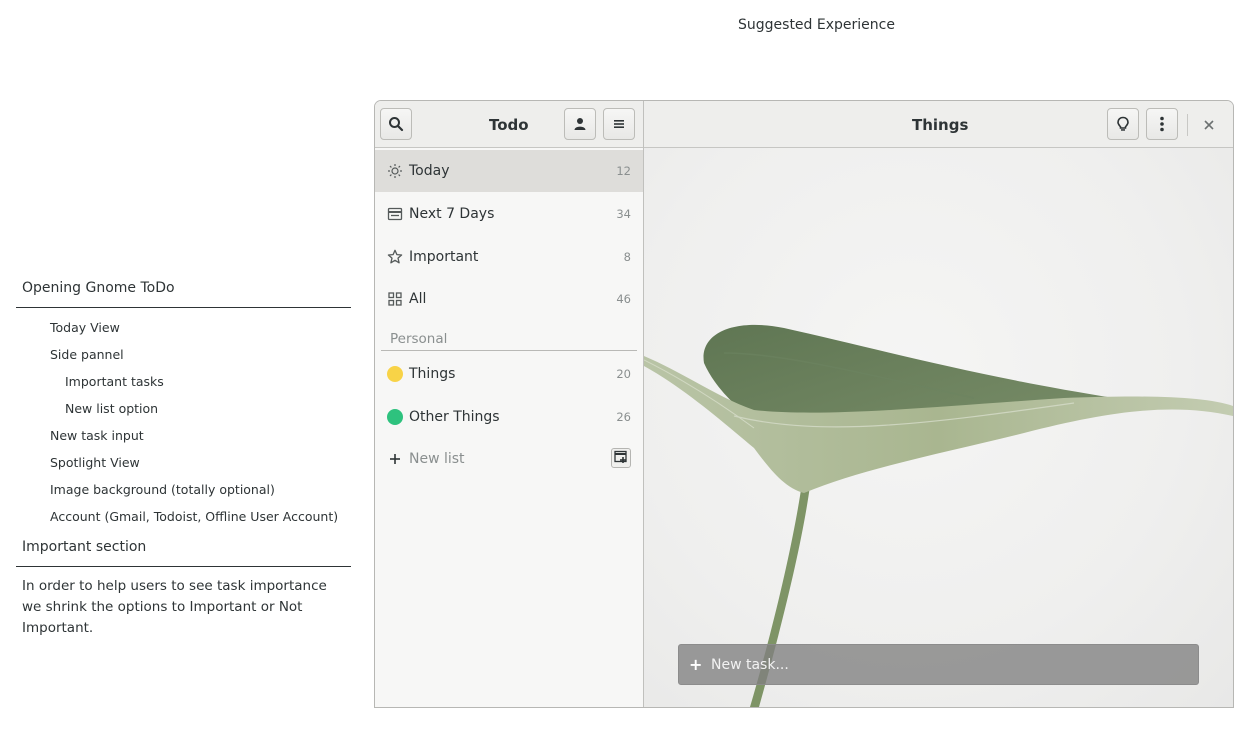 This screenshot has height=738, width=1253. Describe the element at coordinates (509, 257) in the screenshot. I see `sidebar-item-important: Important 8` at that location.